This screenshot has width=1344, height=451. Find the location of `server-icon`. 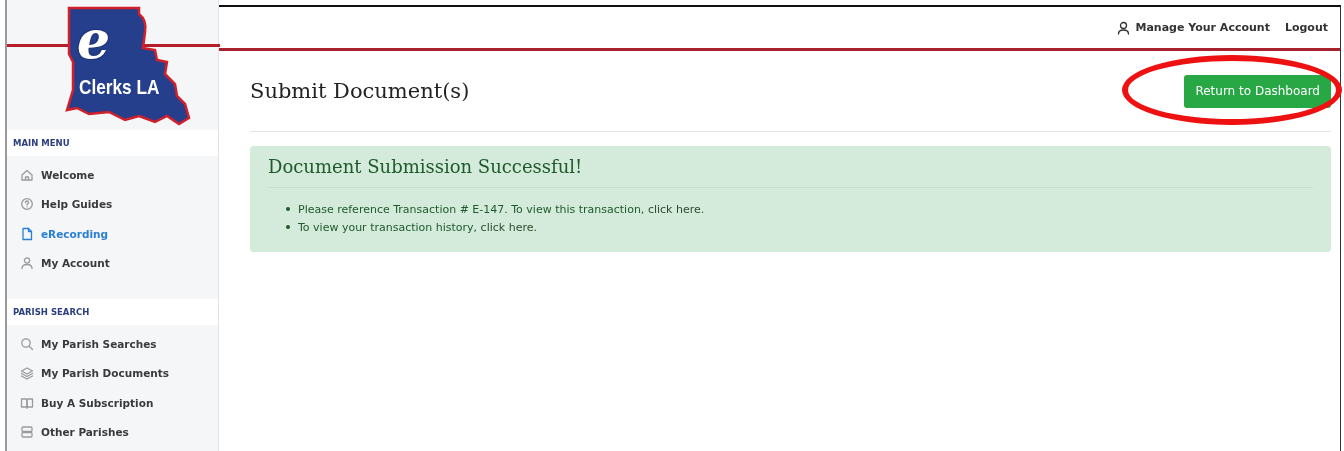

server-icon is located at coordinates (27, 432).